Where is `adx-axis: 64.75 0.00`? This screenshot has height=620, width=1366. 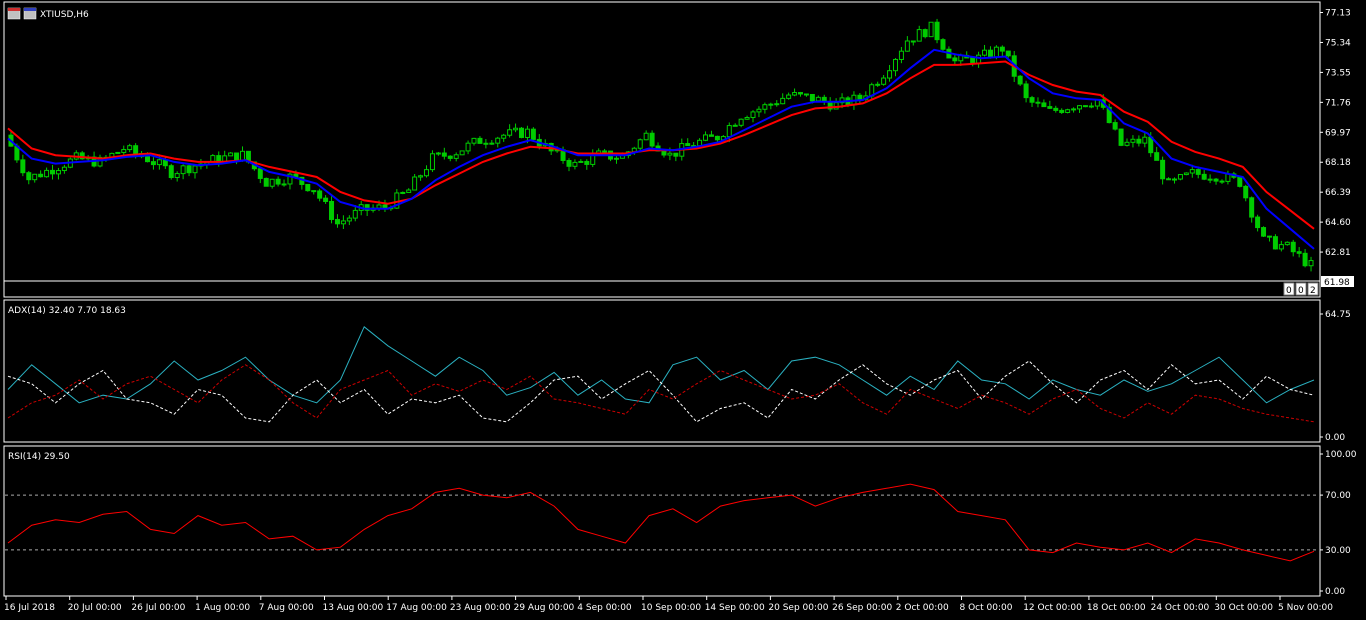 adx-axis: 64.75 0.00 is located at coordinates (1335, 376).